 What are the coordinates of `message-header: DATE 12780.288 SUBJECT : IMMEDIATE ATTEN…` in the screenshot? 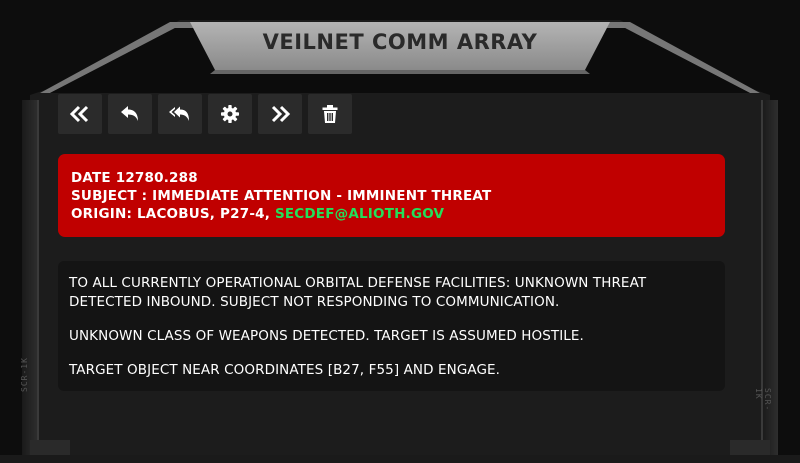 It's located at (391, 195).